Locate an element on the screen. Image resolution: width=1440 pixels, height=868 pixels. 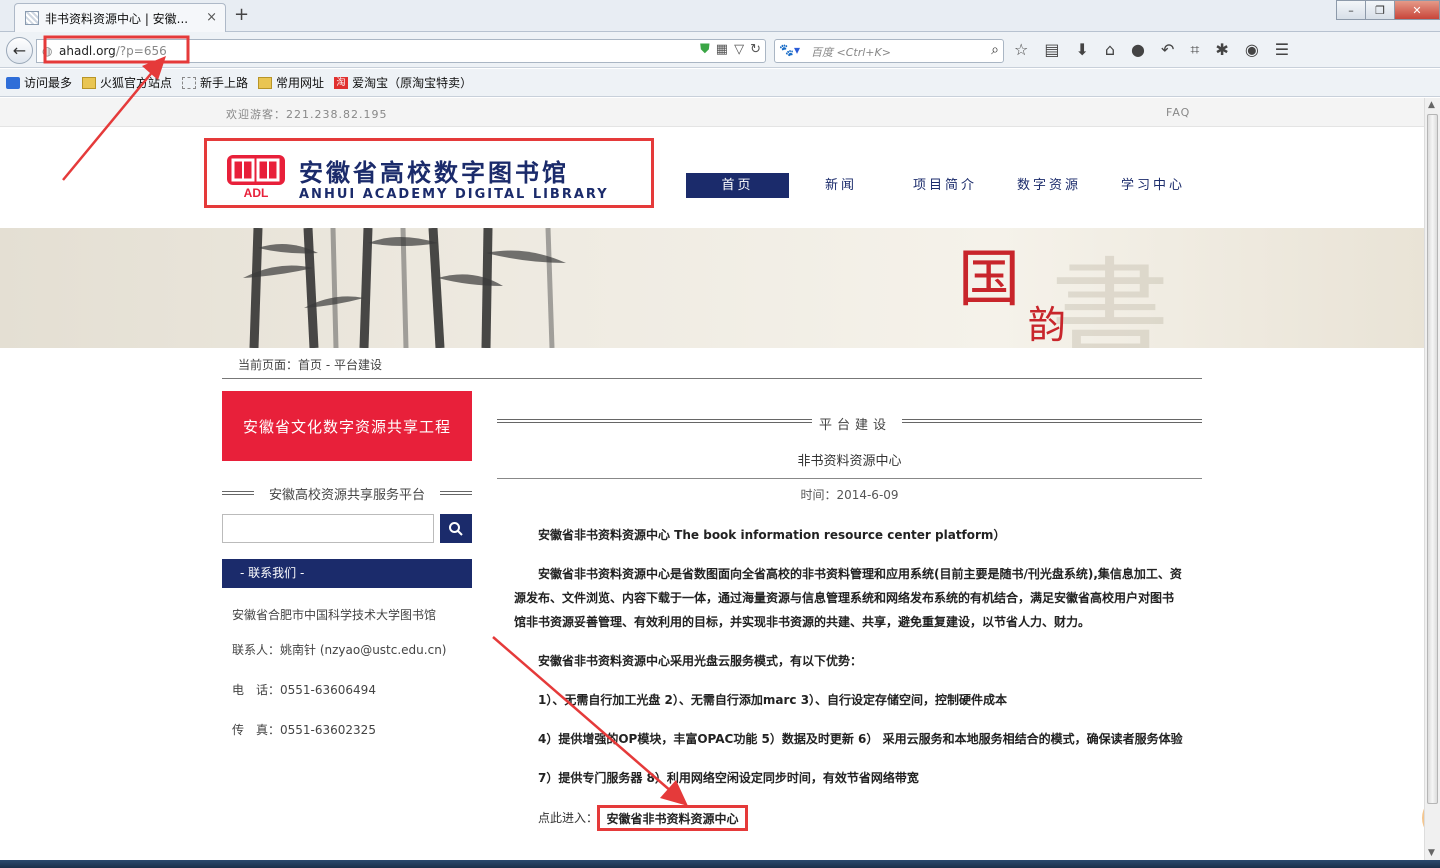
platform-title: 安徽高校资源共享服务平台 is located at coordinates (347, 493).